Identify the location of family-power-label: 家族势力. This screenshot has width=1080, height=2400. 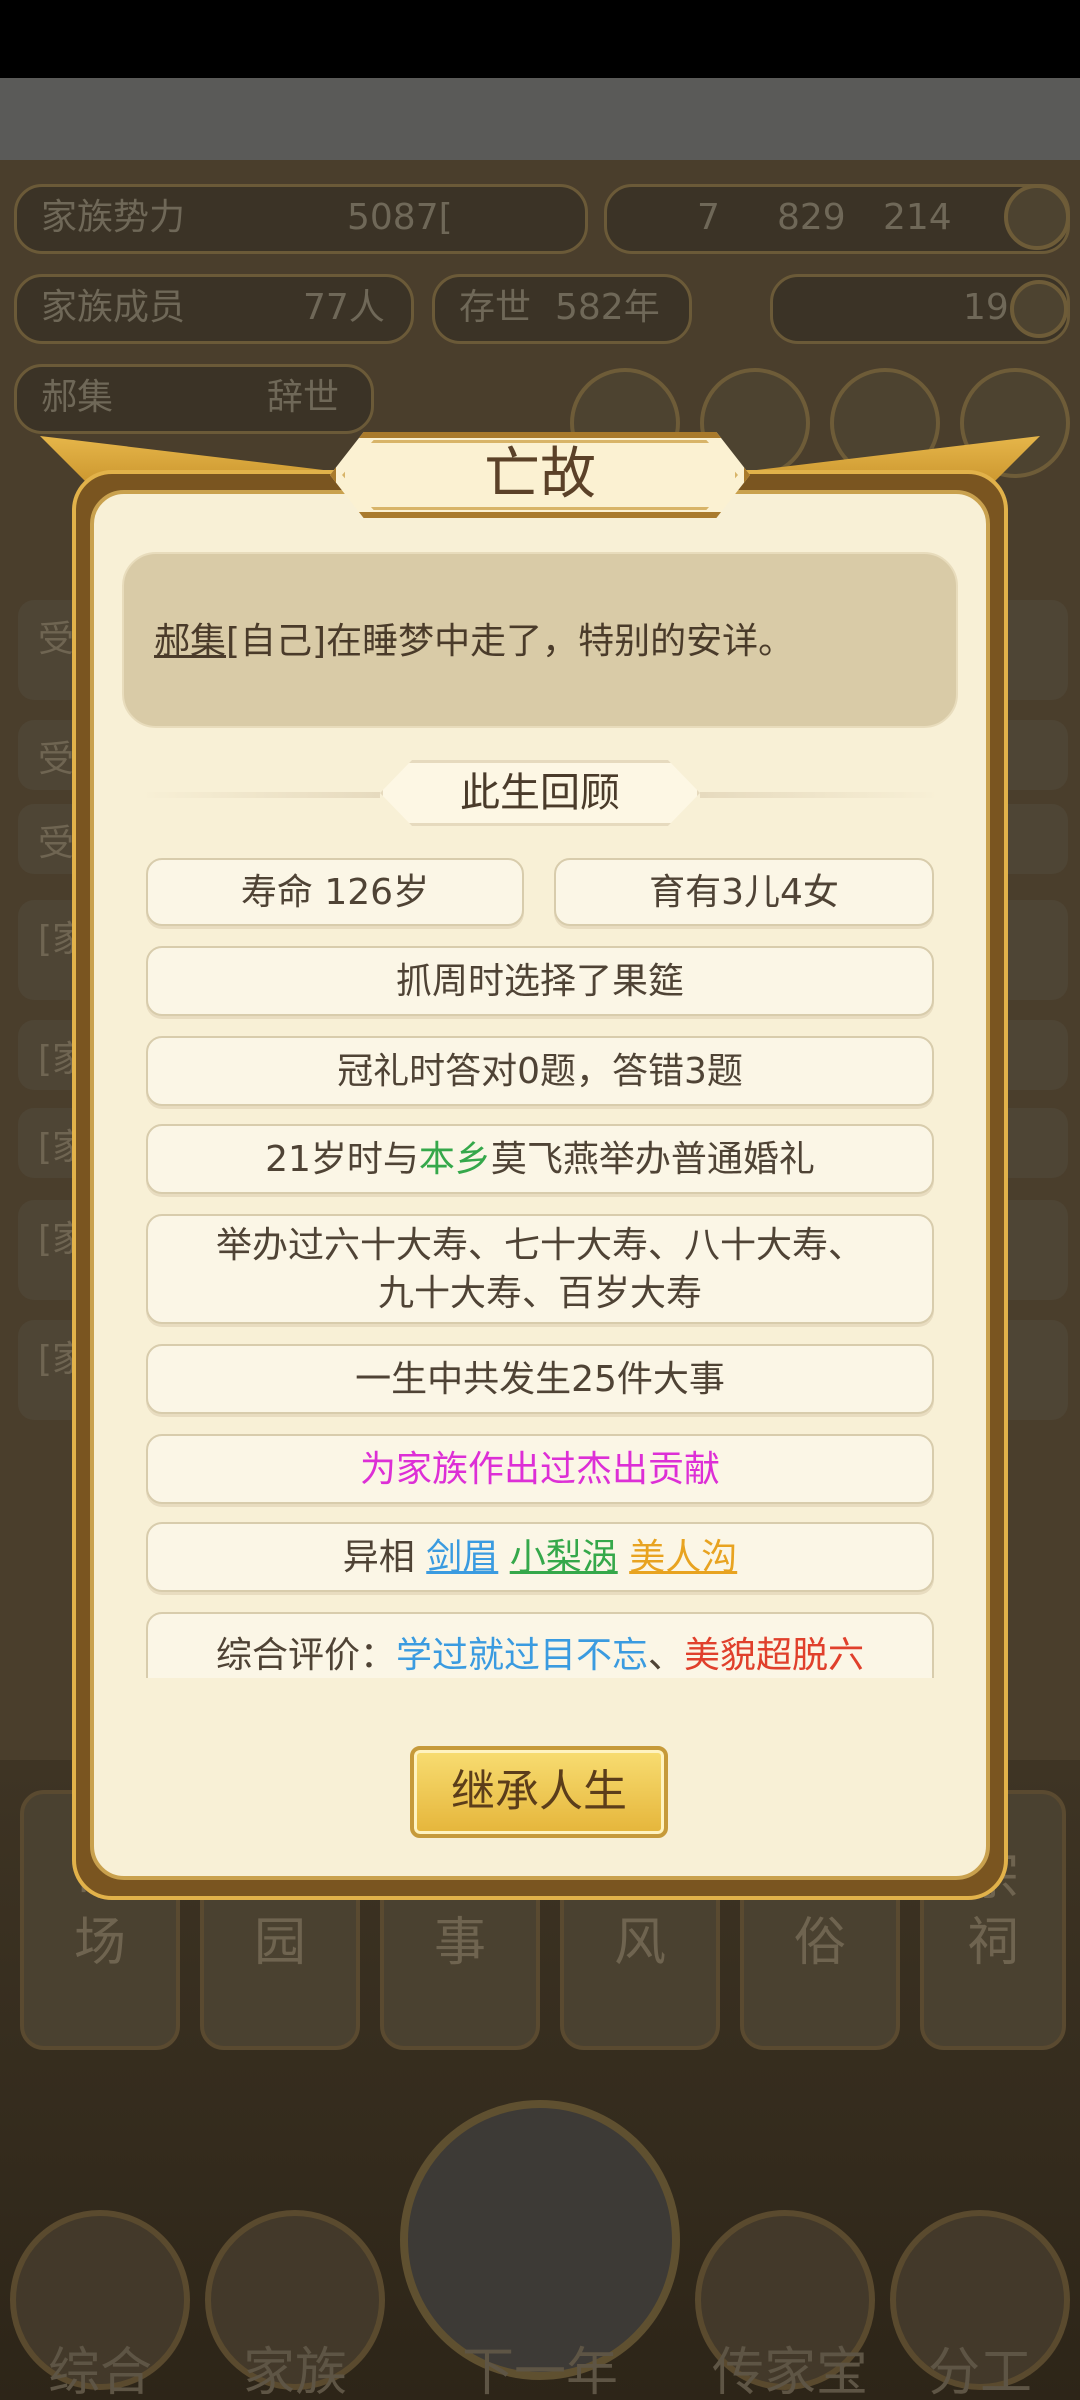
(113, 217).